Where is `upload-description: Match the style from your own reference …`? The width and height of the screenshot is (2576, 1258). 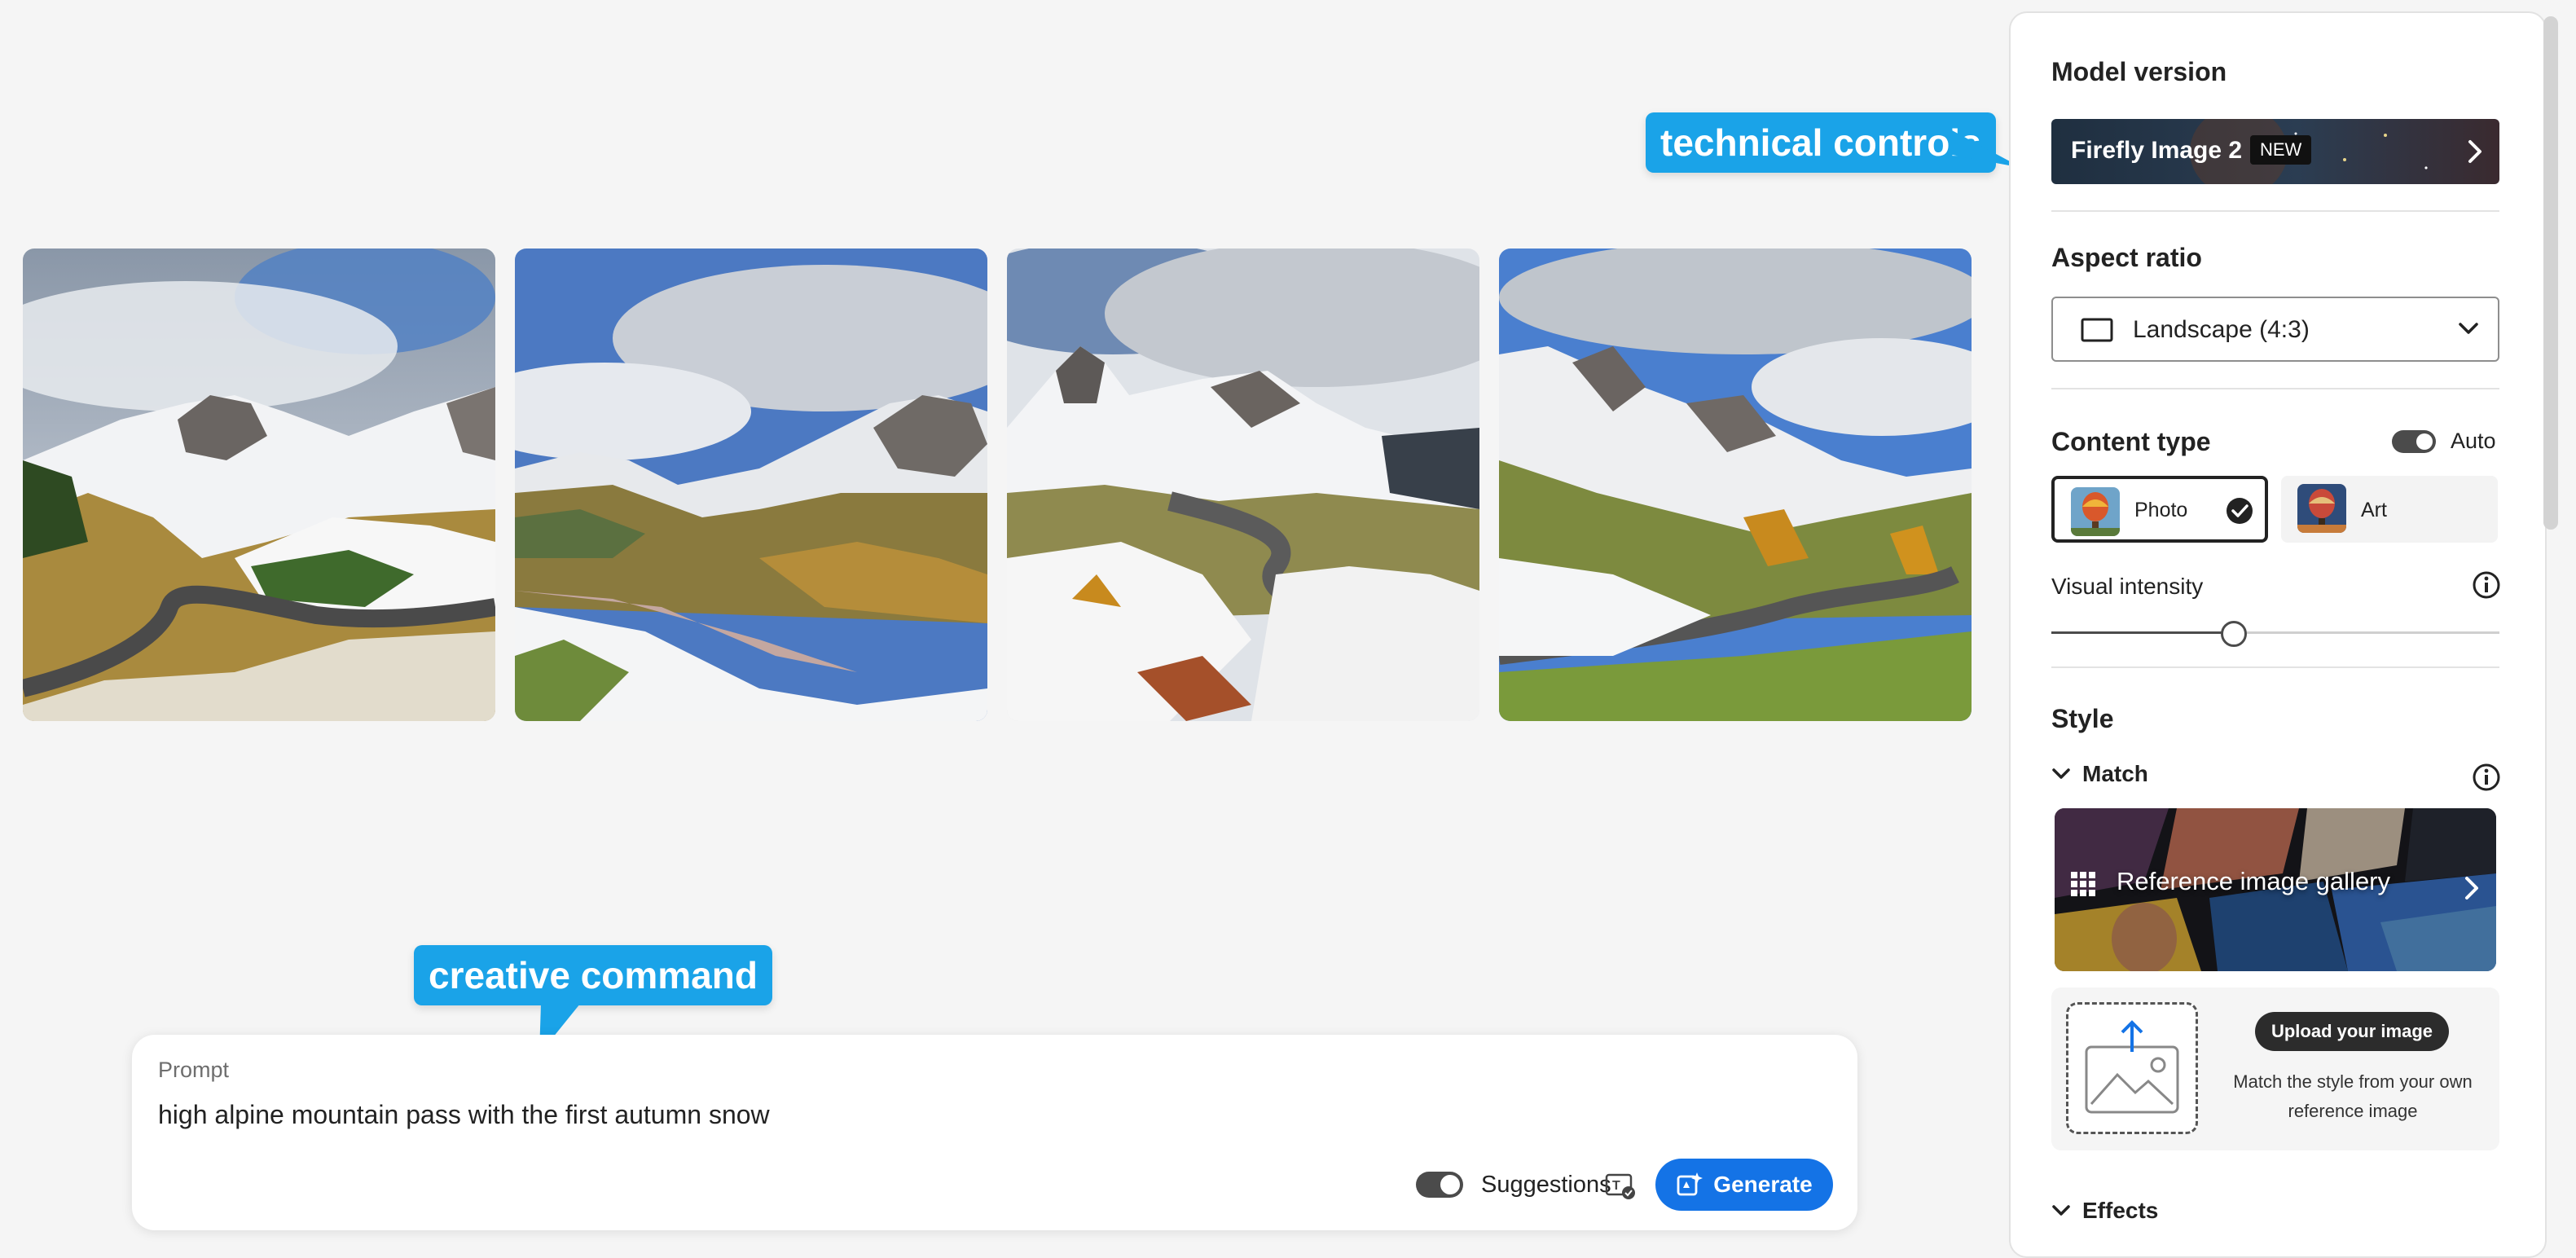 upload-description: Match the style from your own reference … is located at coordinates (2353, 1096).